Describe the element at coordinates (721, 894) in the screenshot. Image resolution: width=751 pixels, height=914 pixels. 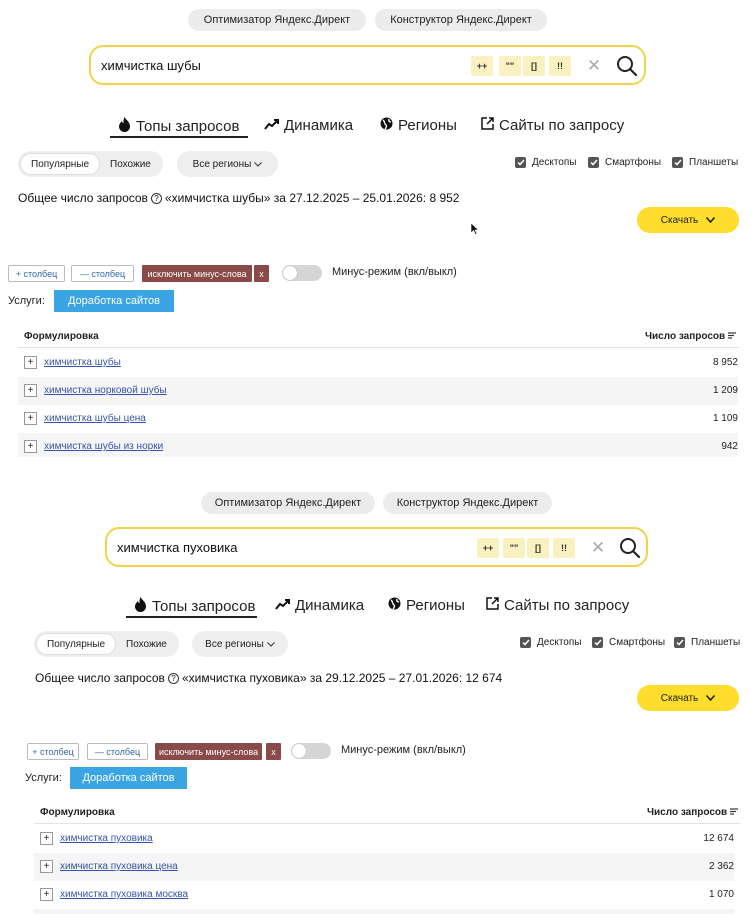
I see `phrase-count: 1 070` at that location.